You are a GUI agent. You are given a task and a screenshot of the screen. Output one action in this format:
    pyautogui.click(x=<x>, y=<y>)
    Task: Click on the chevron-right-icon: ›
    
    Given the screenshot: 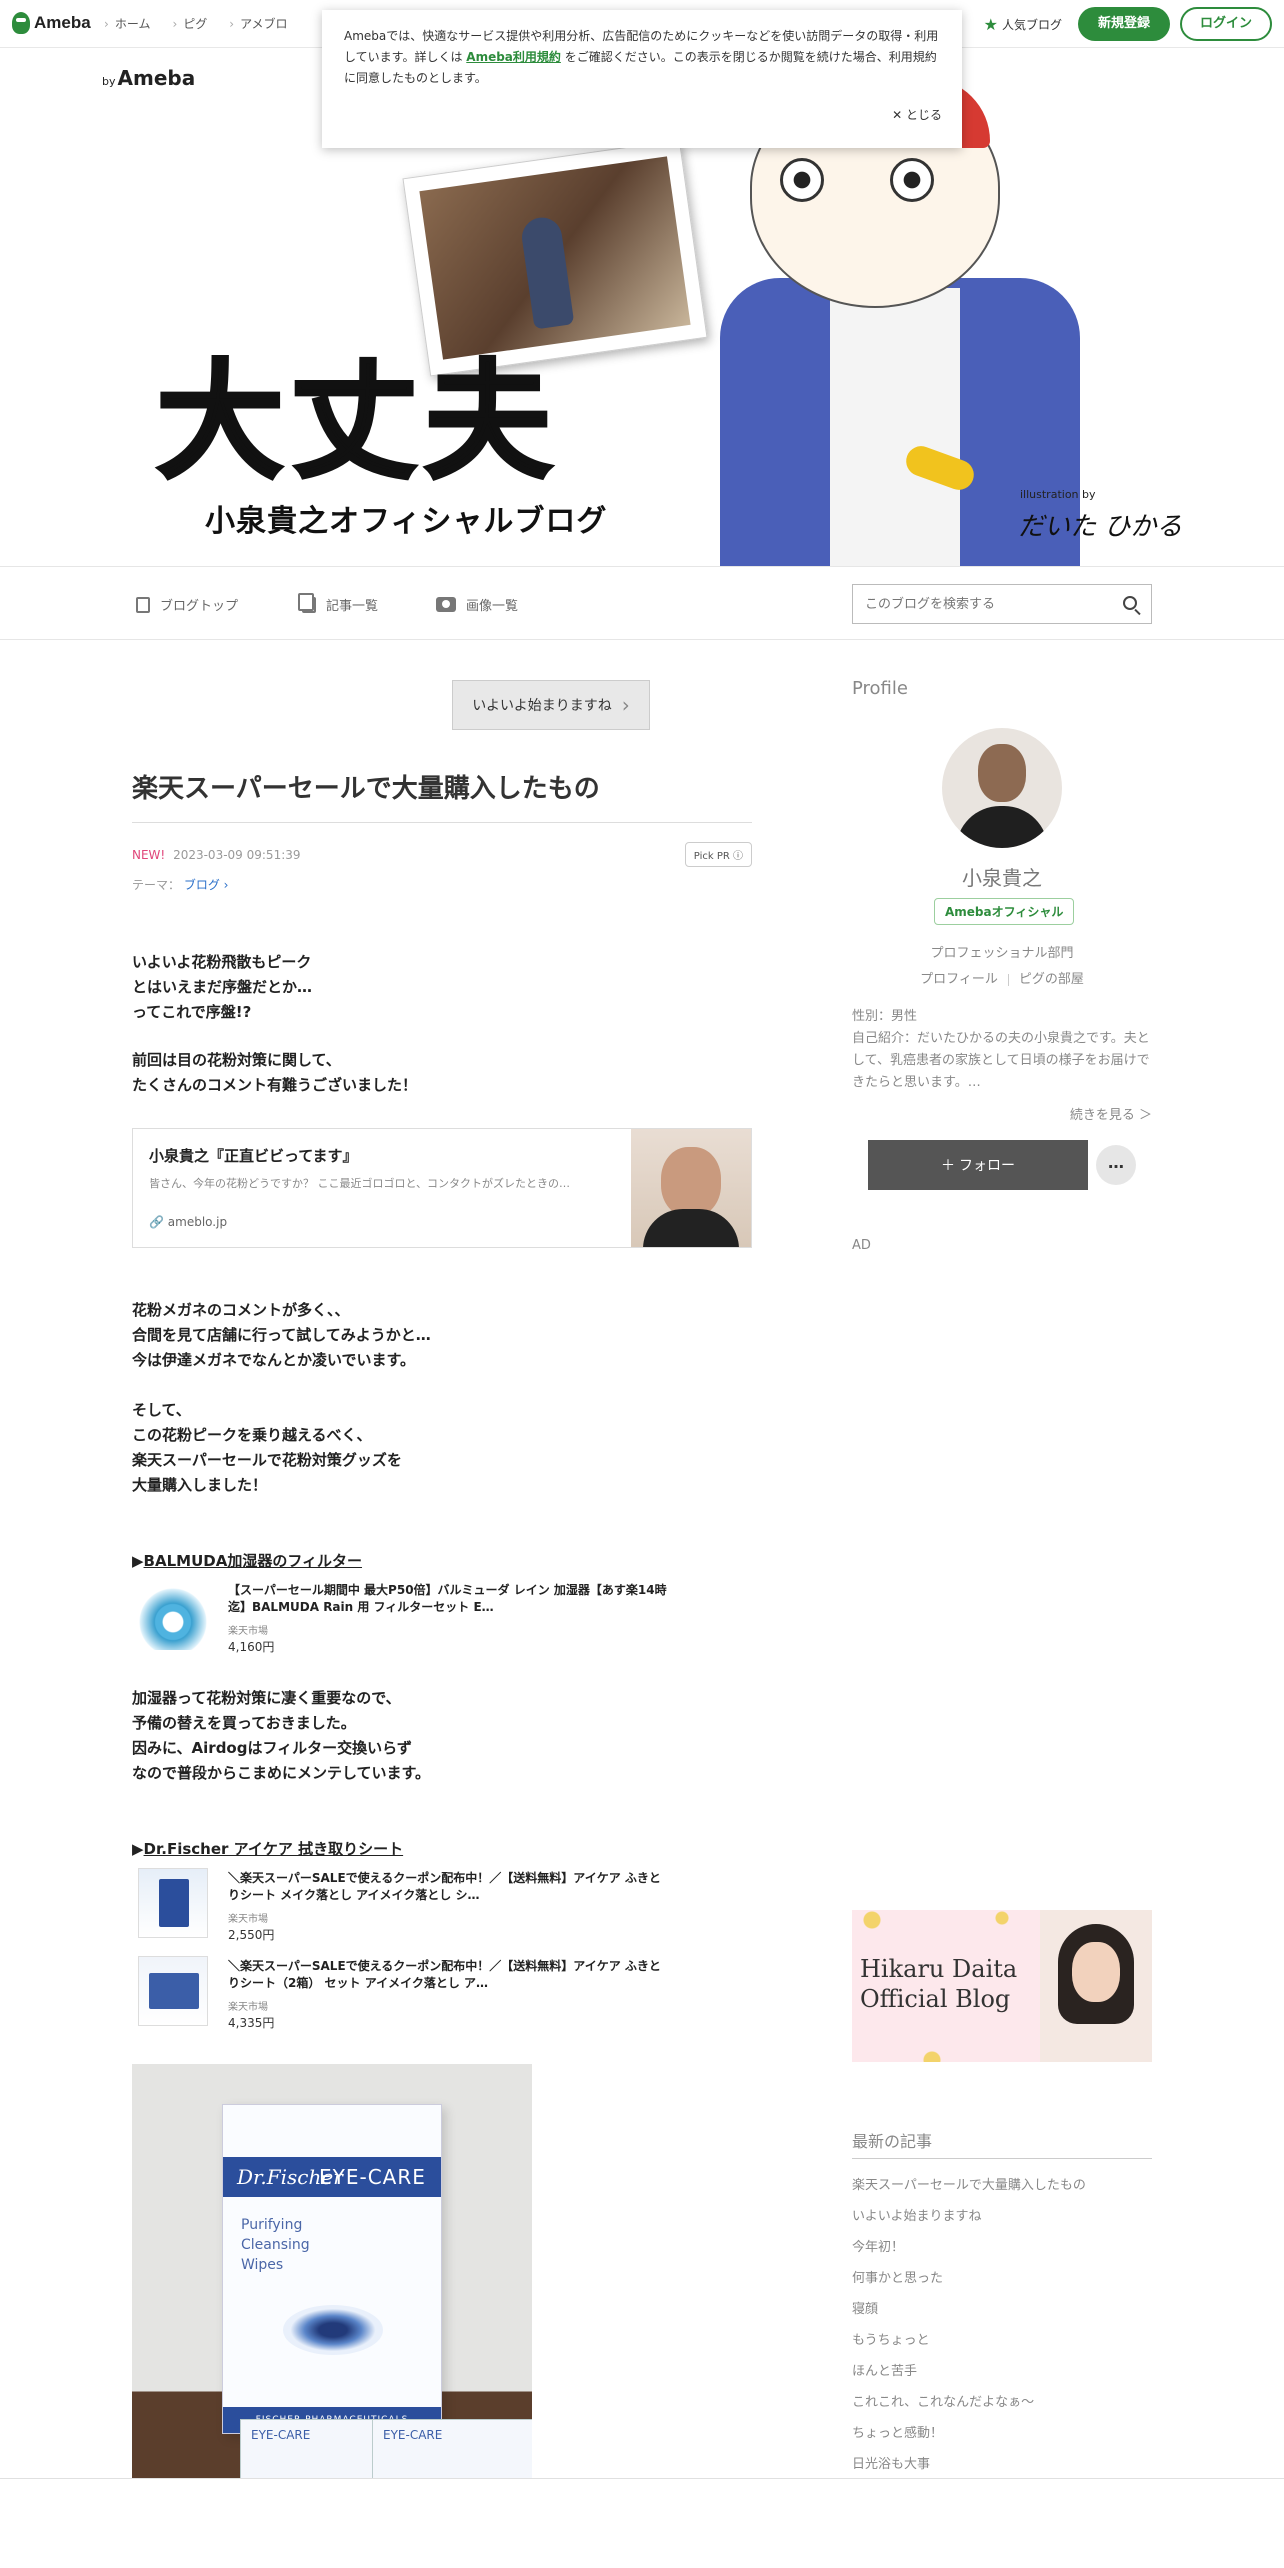 What is the action you would take?
    pyautogui.click(x=625, y=705)
    